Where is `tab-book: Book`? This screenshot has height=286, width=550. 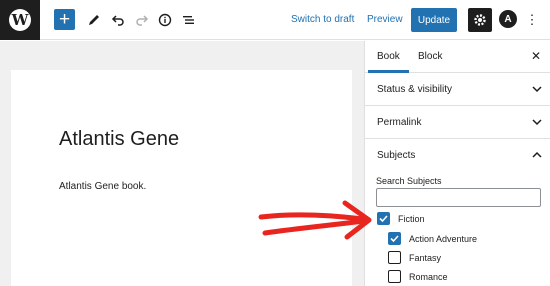
tab-book: Book is located at coordinates (388, 56).